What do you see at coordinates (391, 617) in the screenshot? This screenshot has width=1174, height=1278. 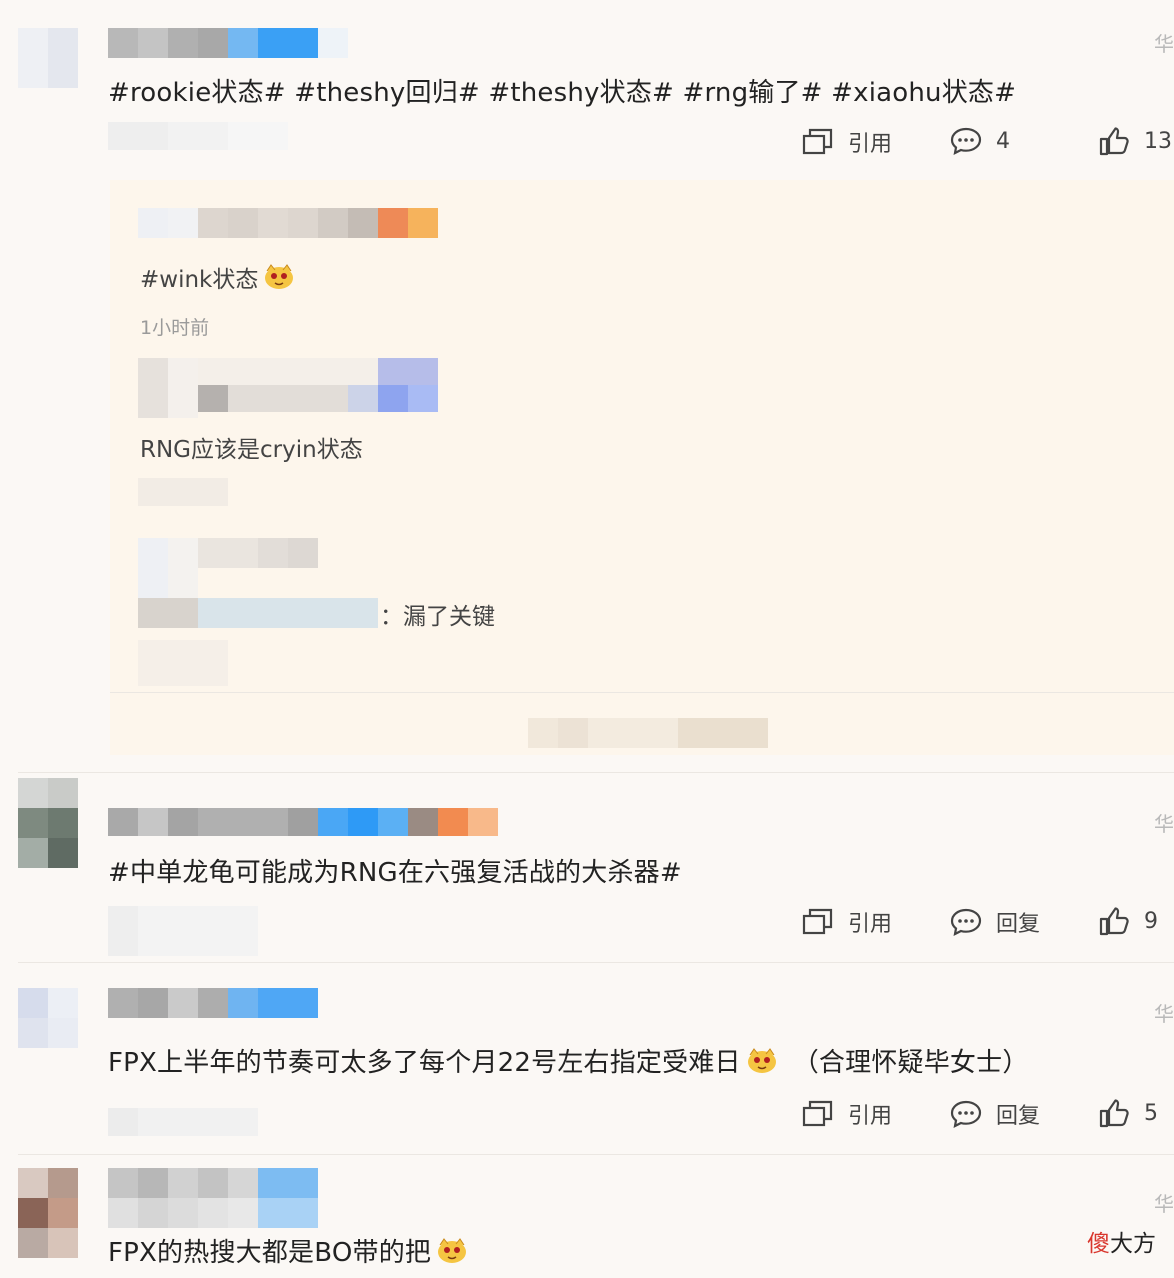 I see `reply-prefix: ：` at bounding box center [391, 617].